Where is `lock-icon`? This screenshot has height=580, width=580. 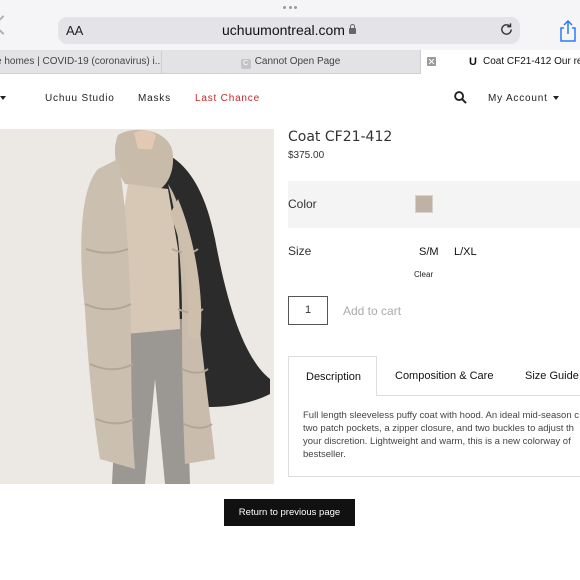
lock-icon is located at coordinates (352, 29).